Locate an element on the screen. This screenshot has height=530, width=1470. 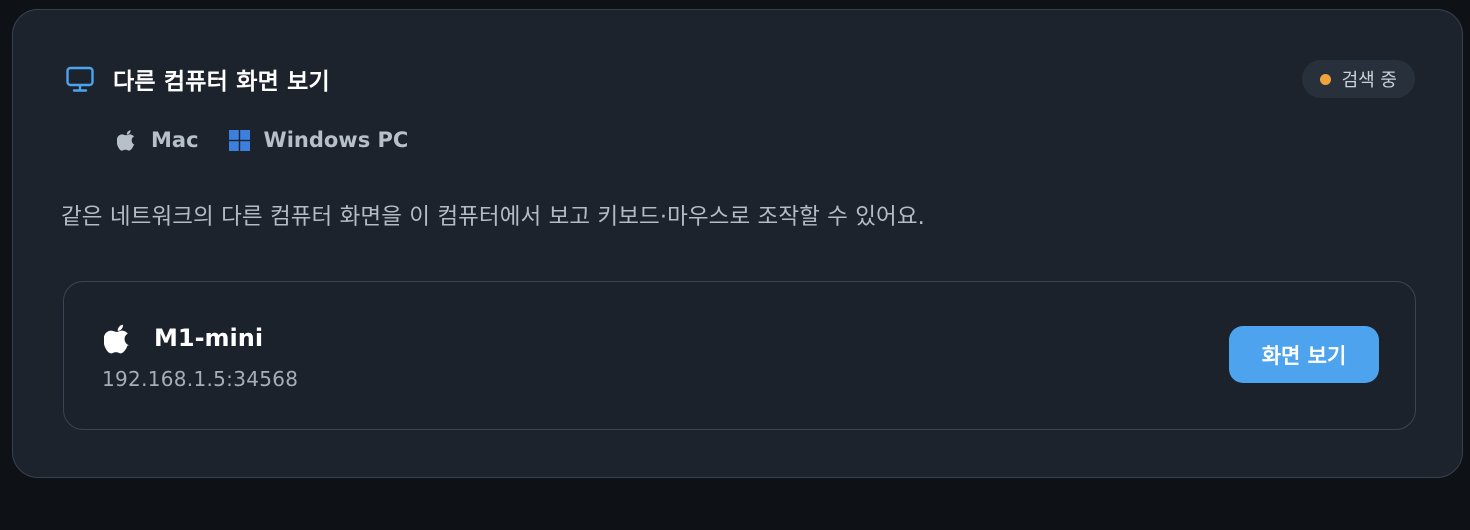
device-name-row: M1-mini is located at coordinates (183, 338).